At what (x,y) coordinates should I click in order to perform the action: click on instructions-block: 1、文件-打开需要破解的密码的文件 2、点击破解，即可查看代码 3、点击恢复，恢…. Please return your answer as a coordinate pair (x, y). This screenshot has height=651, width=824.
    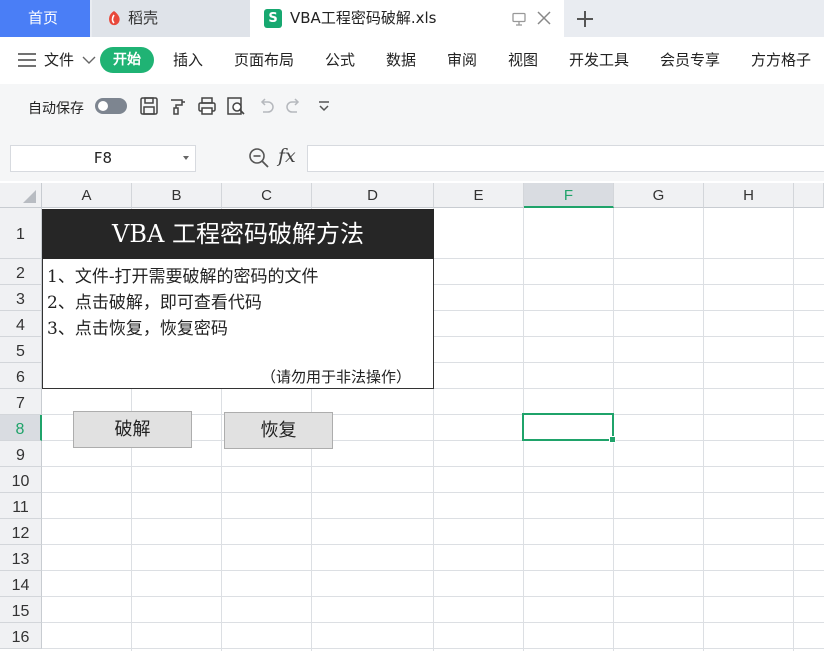
    Looking at the image, I should click on (238, 324).